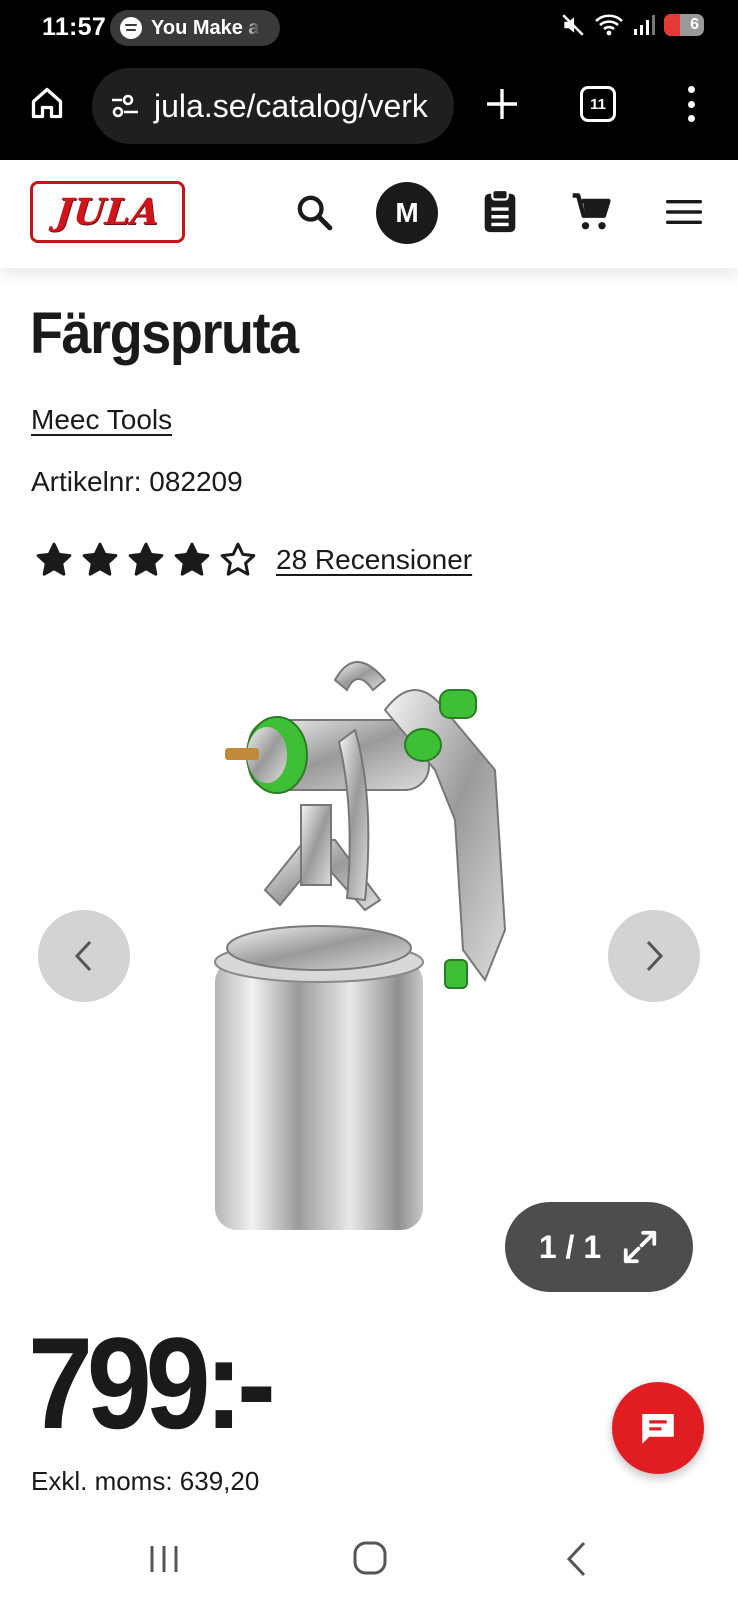 This screenshot has height=1600, width=738. I want to click on now-playing-chip: You Make a, so click(195, 28).